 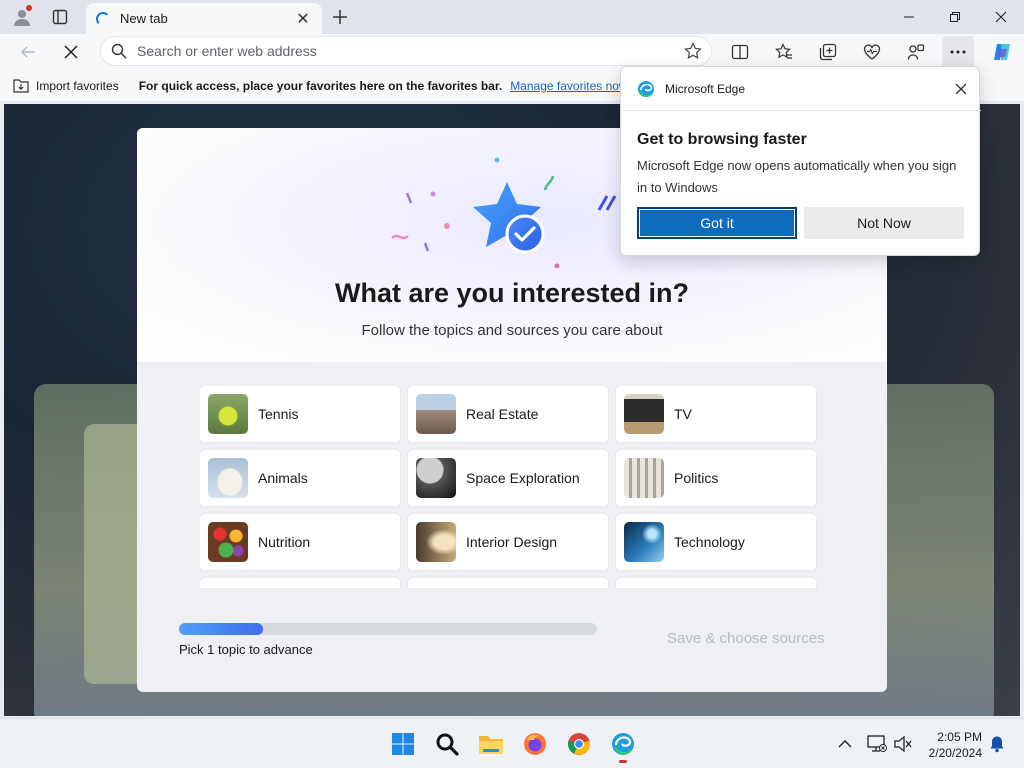 I want to click on profile-button, so click(x=22, y=17).